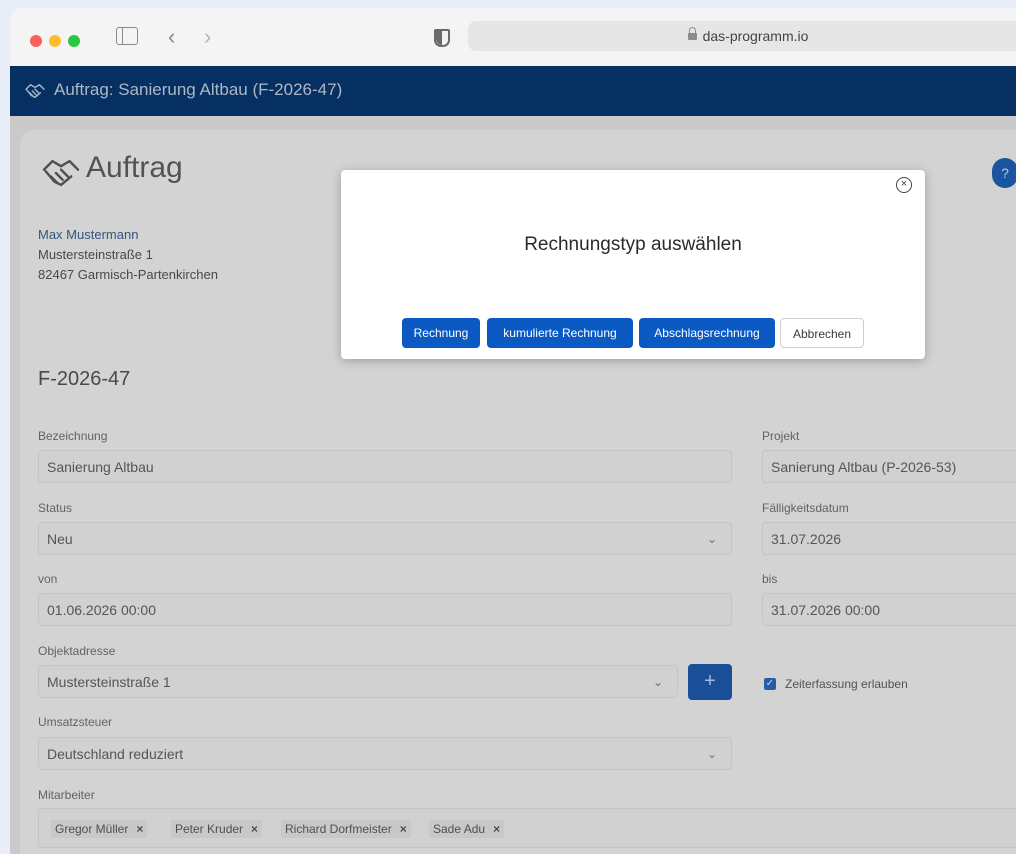 Image resolution: width=1016 pixels, height=854 pixels. Describe the element at coordinates (755, 36) in the screenshot. I see `url-text: das-programm.io` at that location.